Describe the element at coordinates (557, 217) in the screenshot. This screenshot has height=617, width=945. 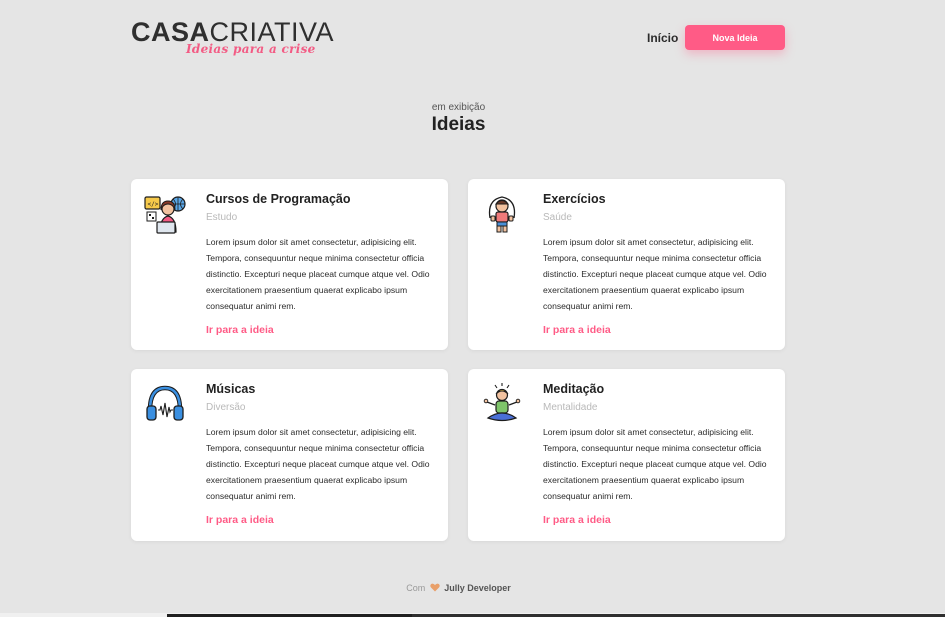
I see `idea-category: Saúde` at that location.